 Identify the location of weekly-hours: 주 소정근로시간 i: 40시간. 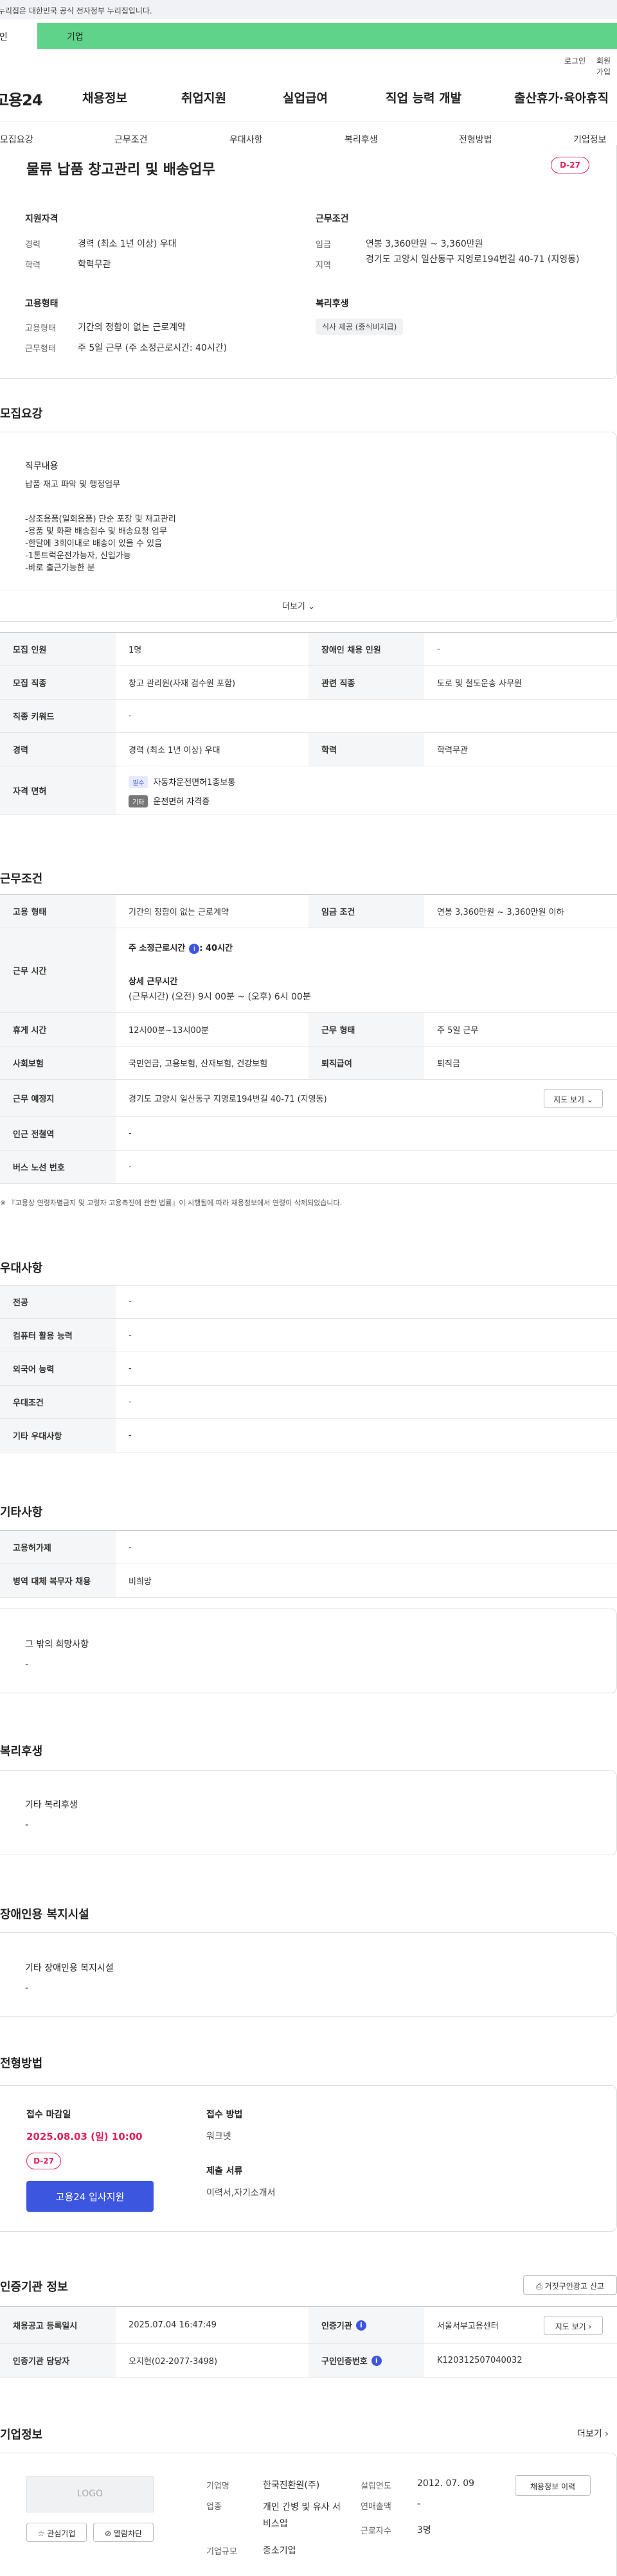
(181, 947).